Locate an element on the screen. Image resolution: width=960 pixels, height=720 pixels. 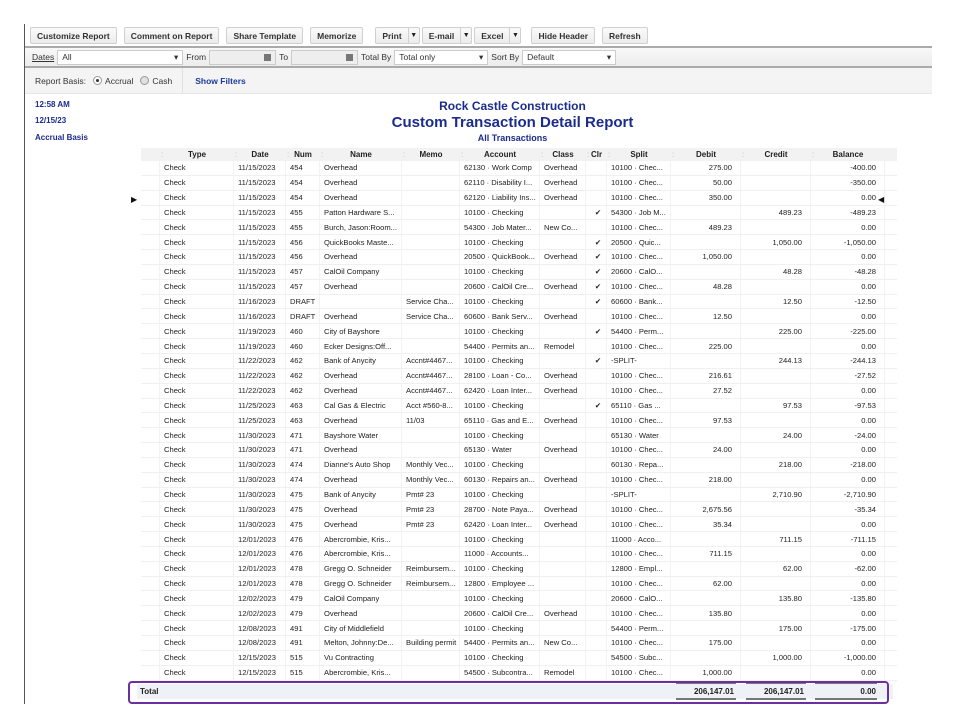
from-date-input is located at coordinates (243, 57).